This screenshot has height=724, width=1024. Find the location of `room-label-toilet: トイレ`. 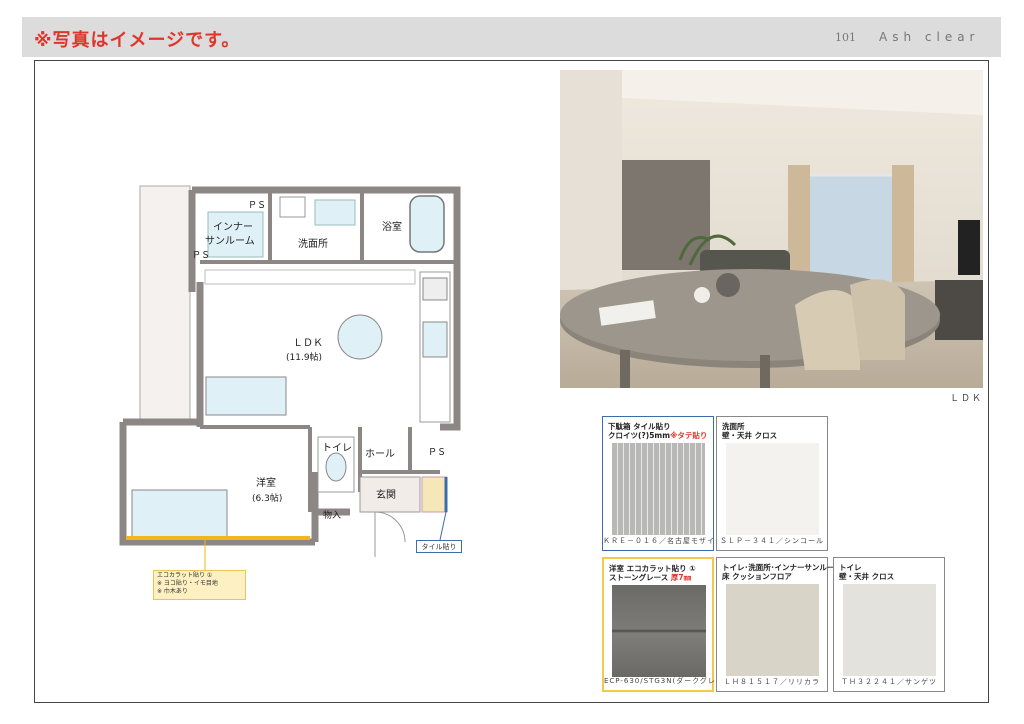

room-label-toilet: トイレ is located at coordinates (337, 448).